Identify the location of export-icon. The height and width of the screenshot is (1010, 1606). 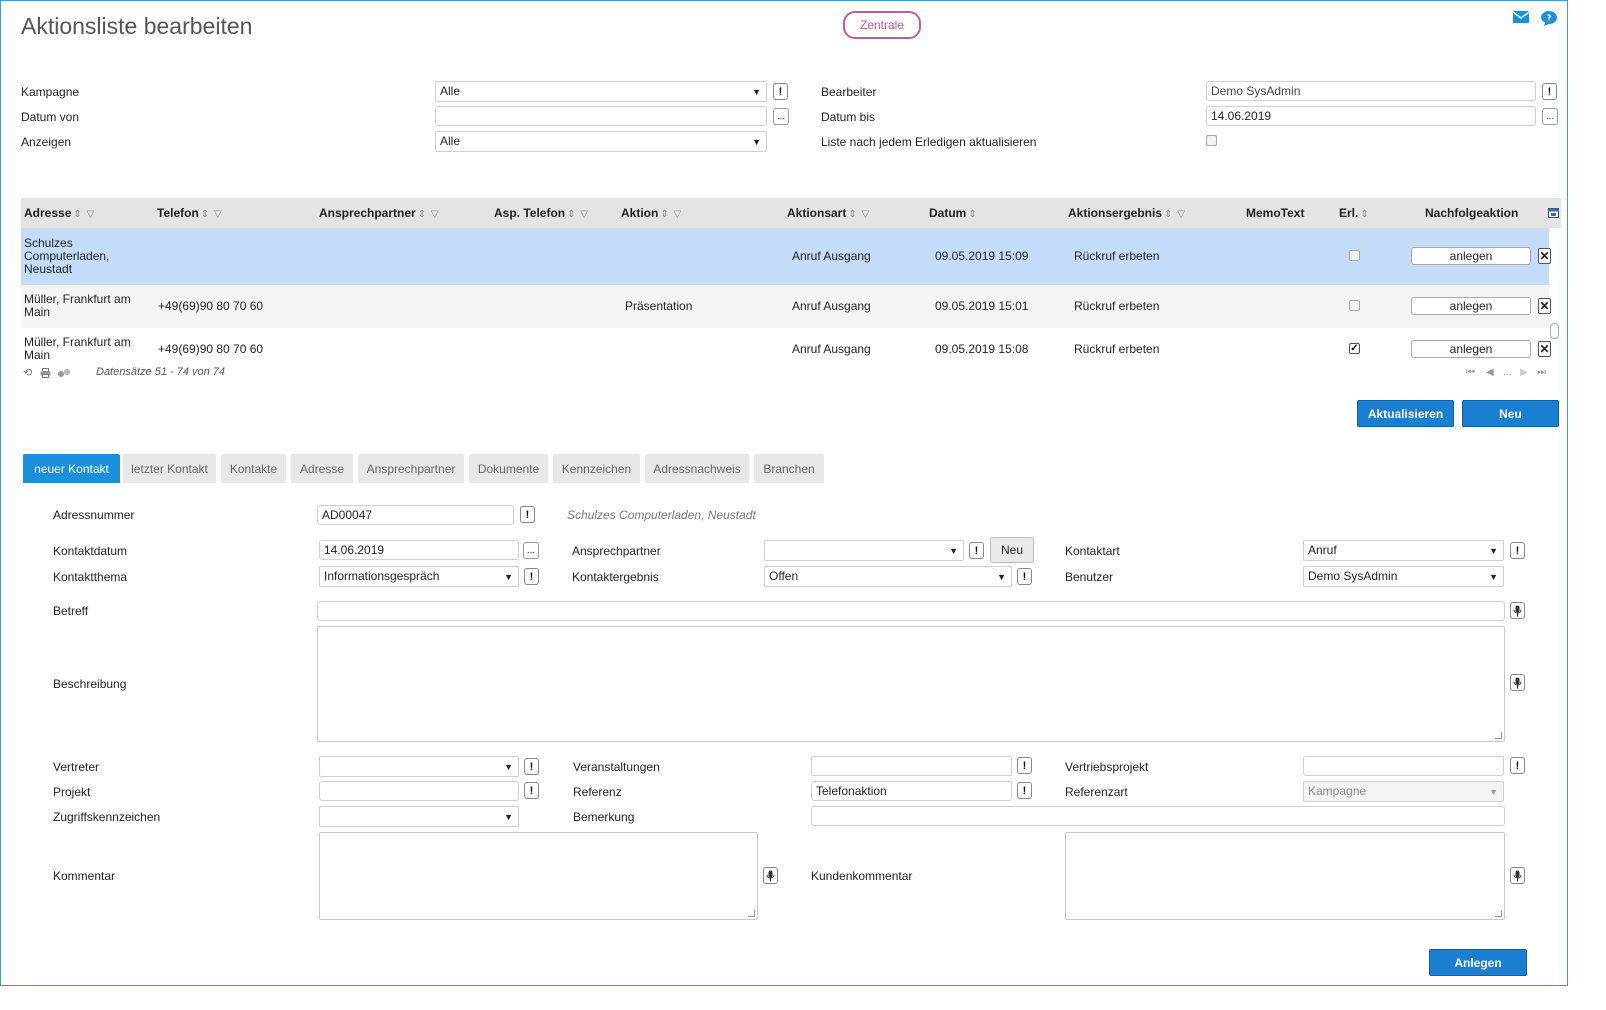
(64, 374).